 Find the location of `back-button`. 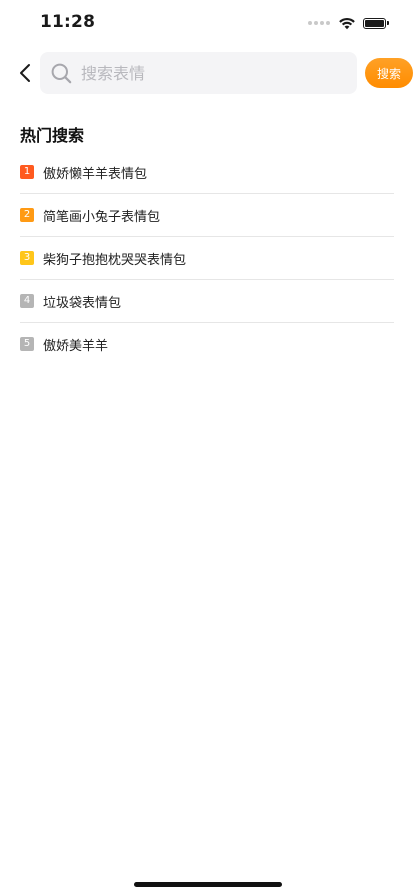

back-button is located at coordinates (25, 73).